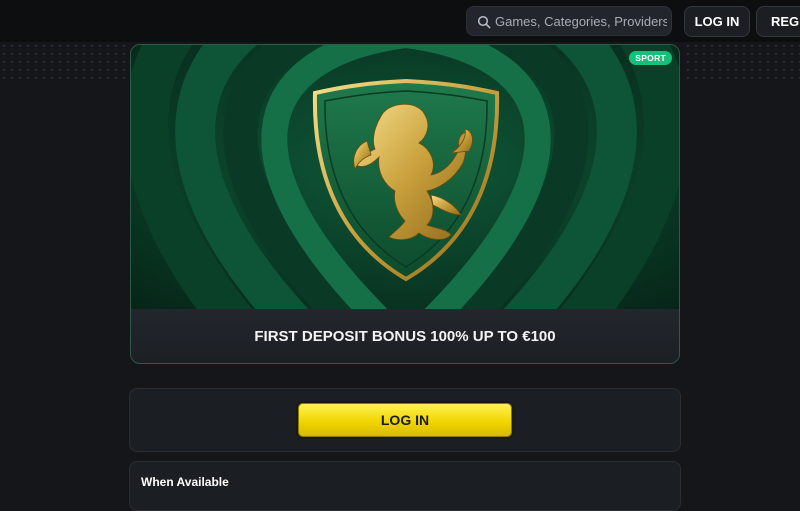 This screenshot has width=800, height=511. Describe the element at coordinates (650, 58) in the screenshot. I see `sport-badge: SPORT` at that location.